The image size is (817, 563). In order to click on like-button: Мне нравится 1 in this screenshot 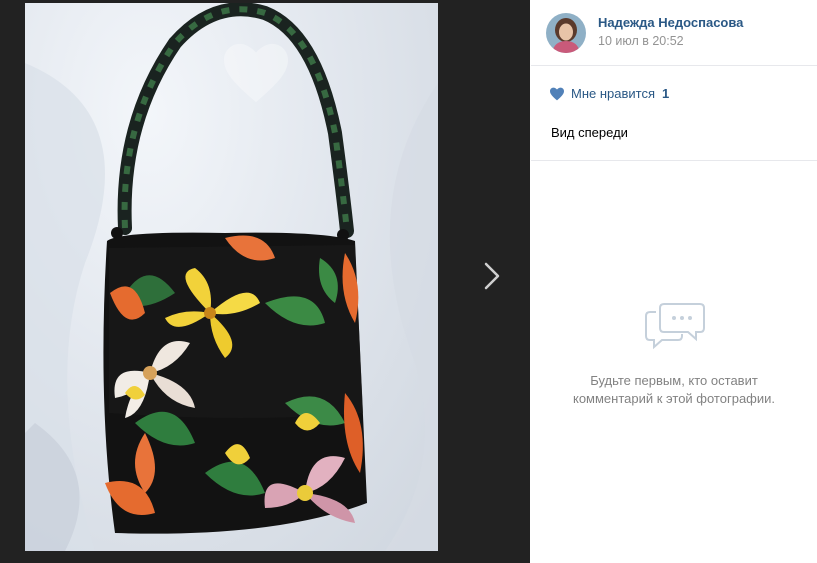, I will do `click(609, 93)`.